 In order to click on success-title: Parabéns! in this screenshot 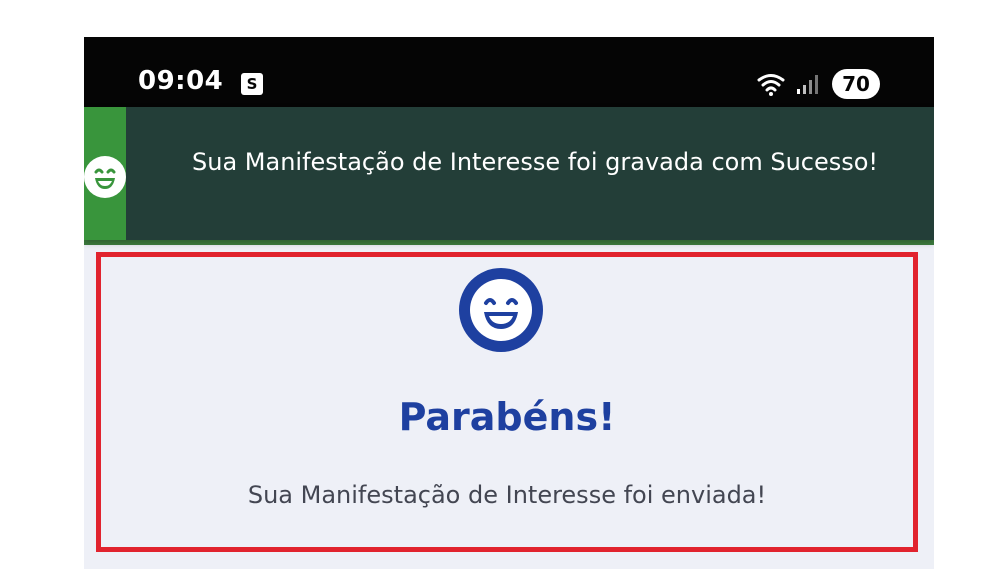, I will do `click(507, 417)`.